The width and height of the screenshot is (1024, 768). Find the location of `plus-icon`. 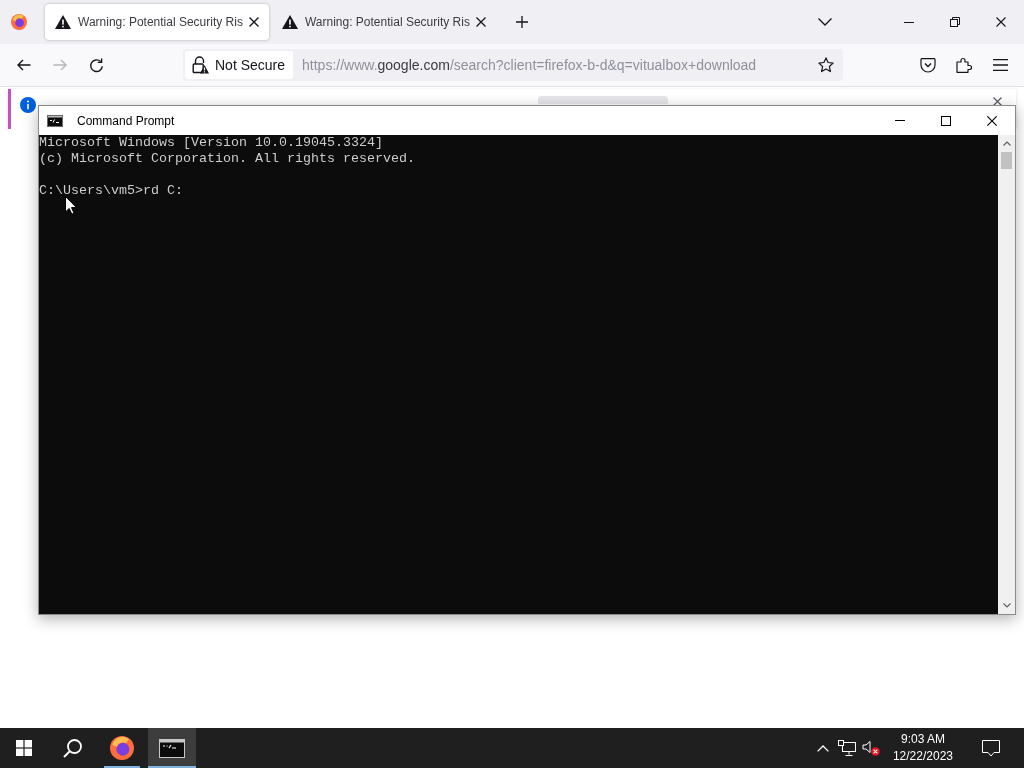

plus-icon is located at coordinates (521, 22).